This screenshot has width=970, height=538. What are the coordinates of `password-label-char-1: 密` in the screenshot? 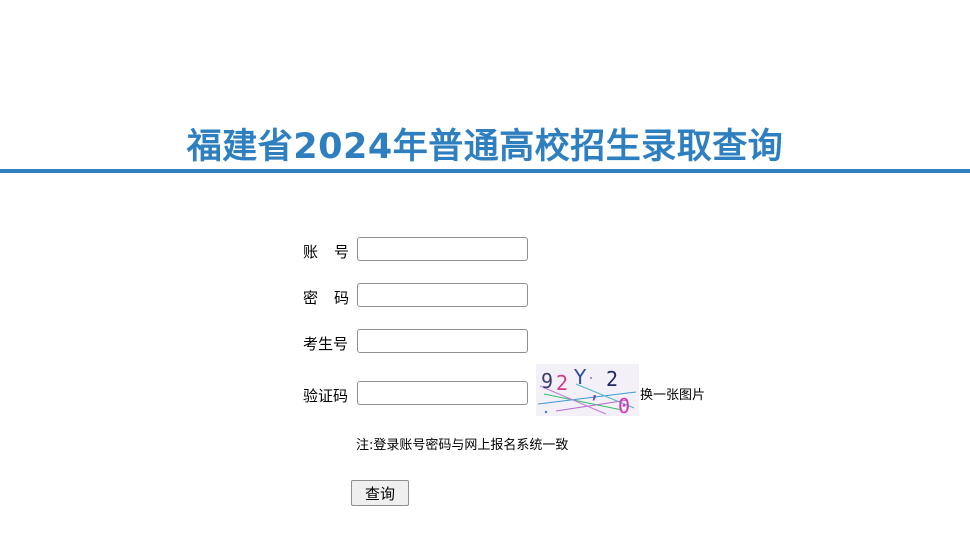 It's located at (311, 298).